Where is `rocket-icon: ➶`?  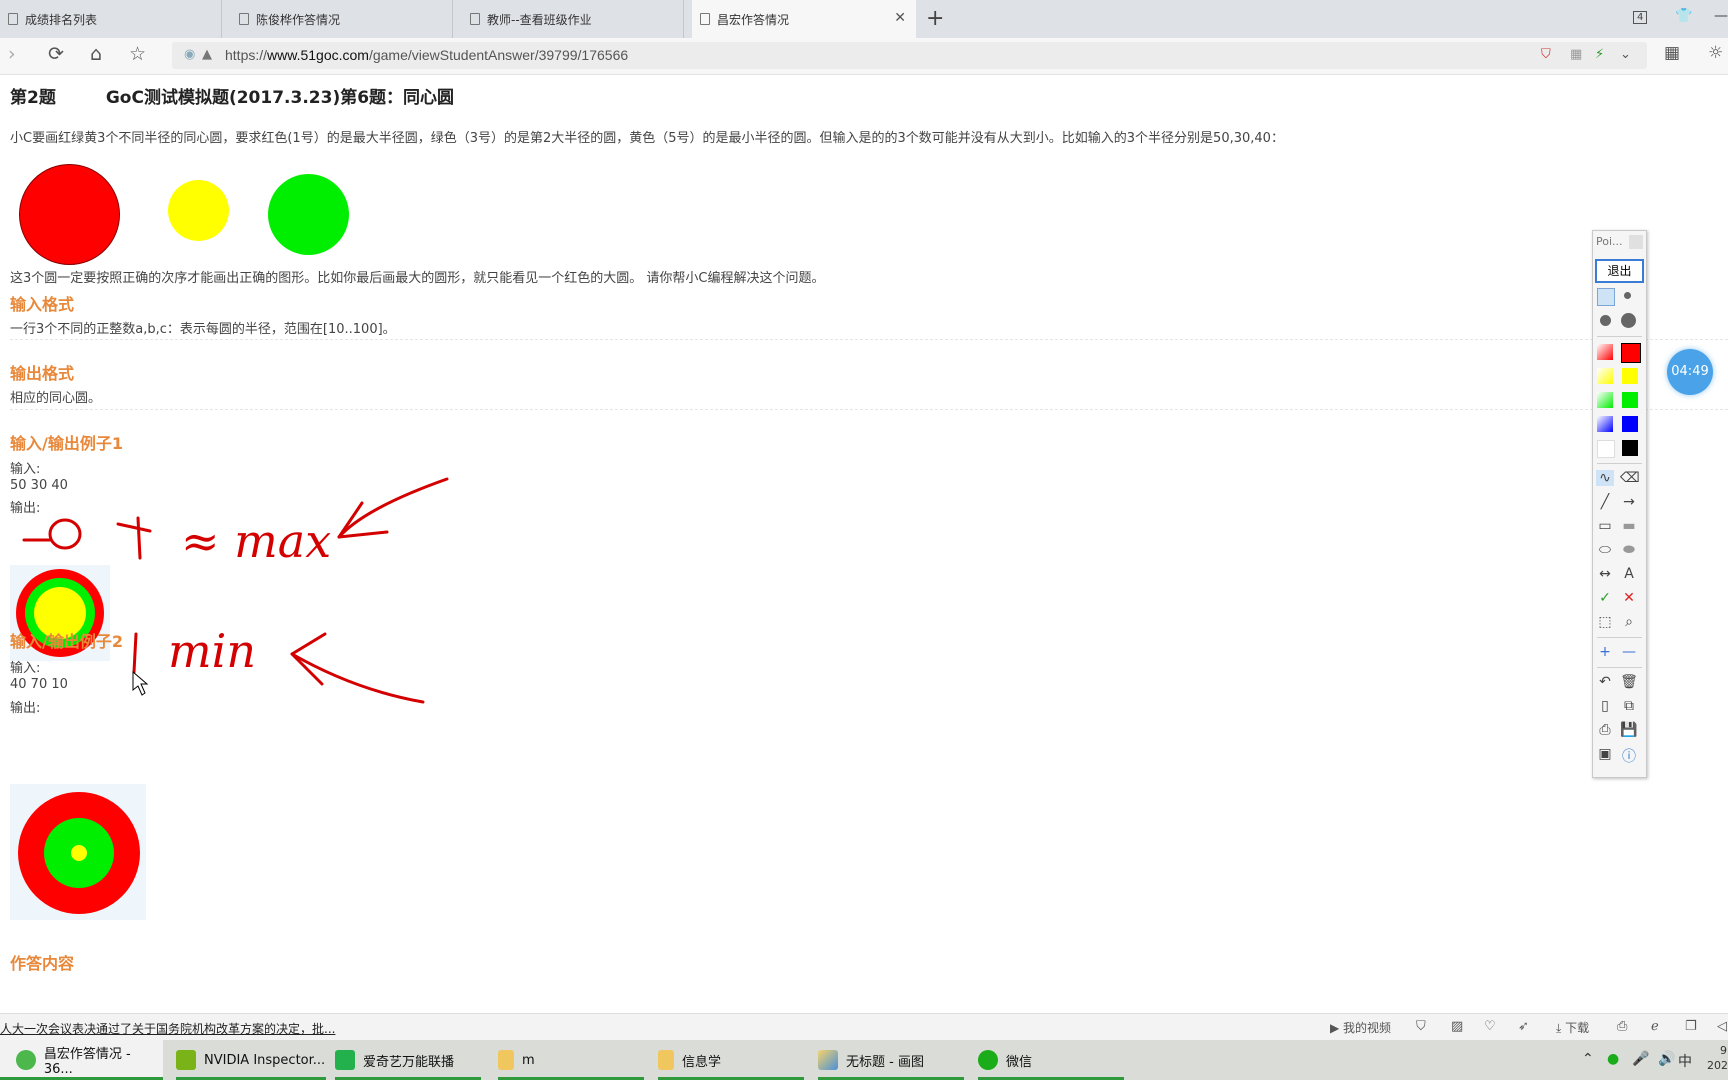 rocket-icon: ➶ is located at coordinates (1523, 1026).